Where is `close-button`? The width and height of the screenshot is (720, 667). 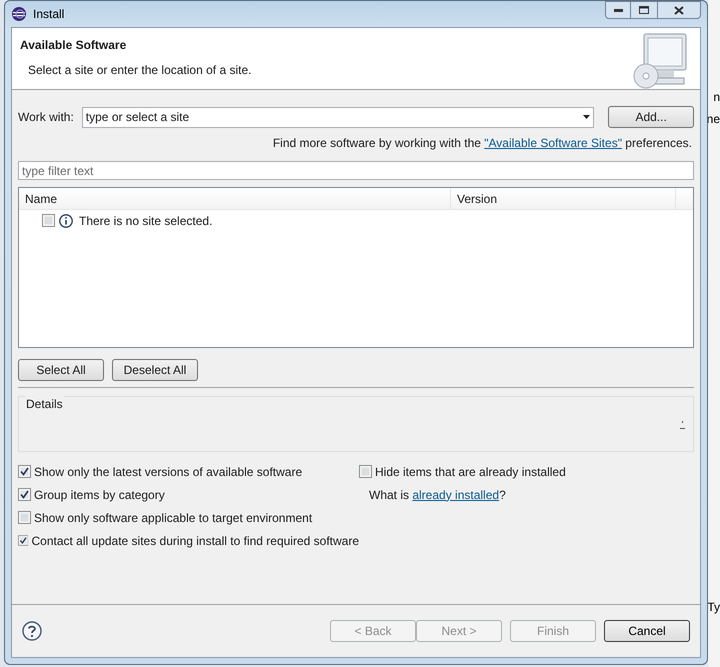
close-button is located at coordinates (679, 10).